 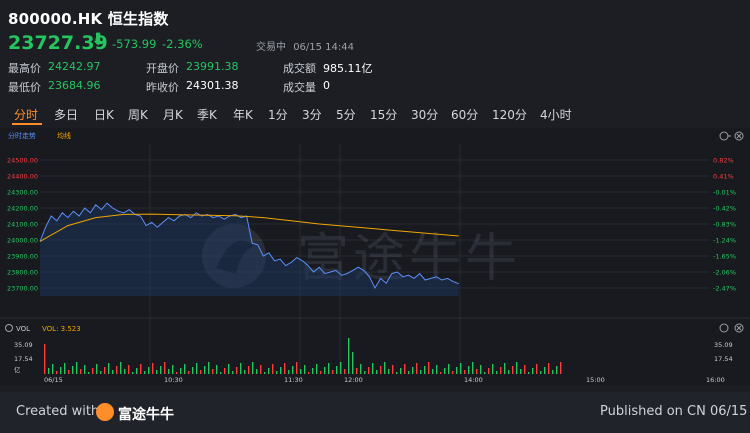 I want to click on chart-close-icon, so click(x=739, y=136).